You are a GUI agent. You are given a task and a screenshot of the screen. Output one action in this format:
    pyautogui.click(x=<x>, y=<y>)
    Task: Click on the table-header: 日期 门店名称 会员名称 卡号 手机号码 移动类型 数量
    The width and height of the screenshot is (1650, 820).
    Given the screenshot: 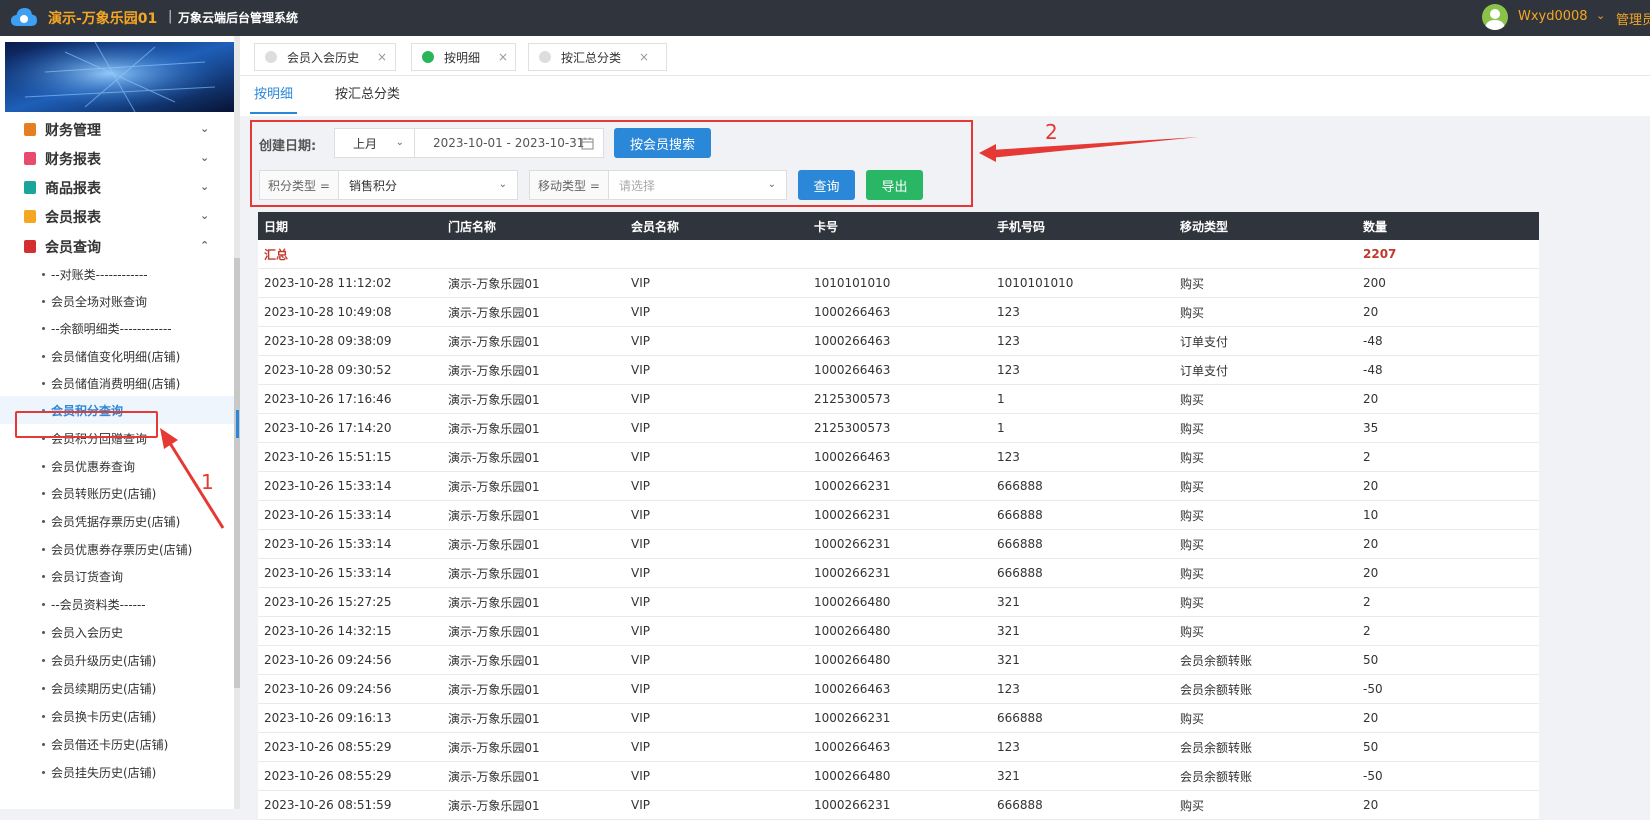 What is the action you would take?
    pyautogui.click(x=898, y=226)
    